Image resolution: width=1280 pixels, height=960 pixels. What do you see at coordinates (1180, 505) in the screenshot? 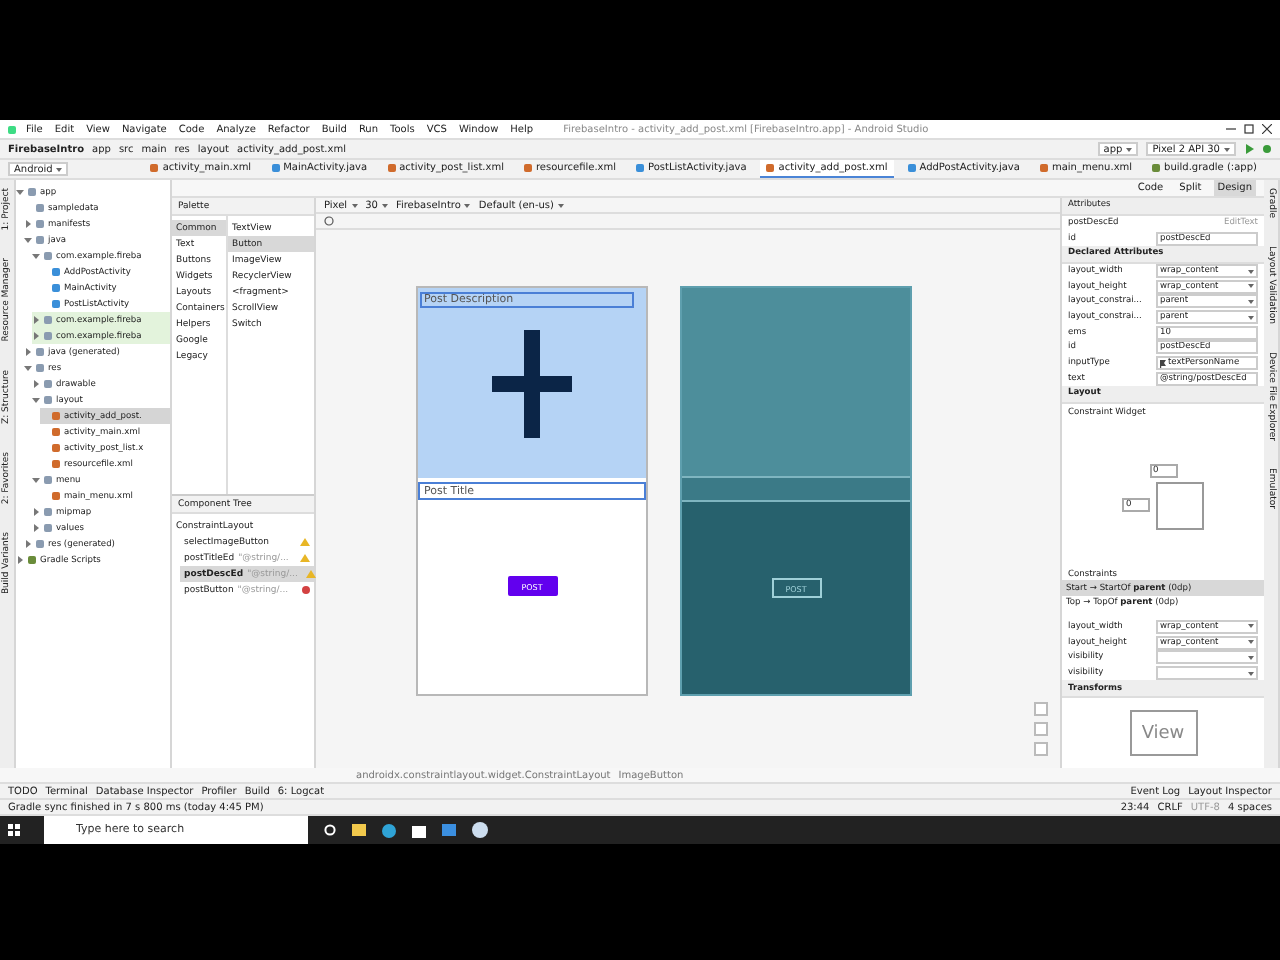
I see `constraint-widget` at bounding box center [1180, 505].